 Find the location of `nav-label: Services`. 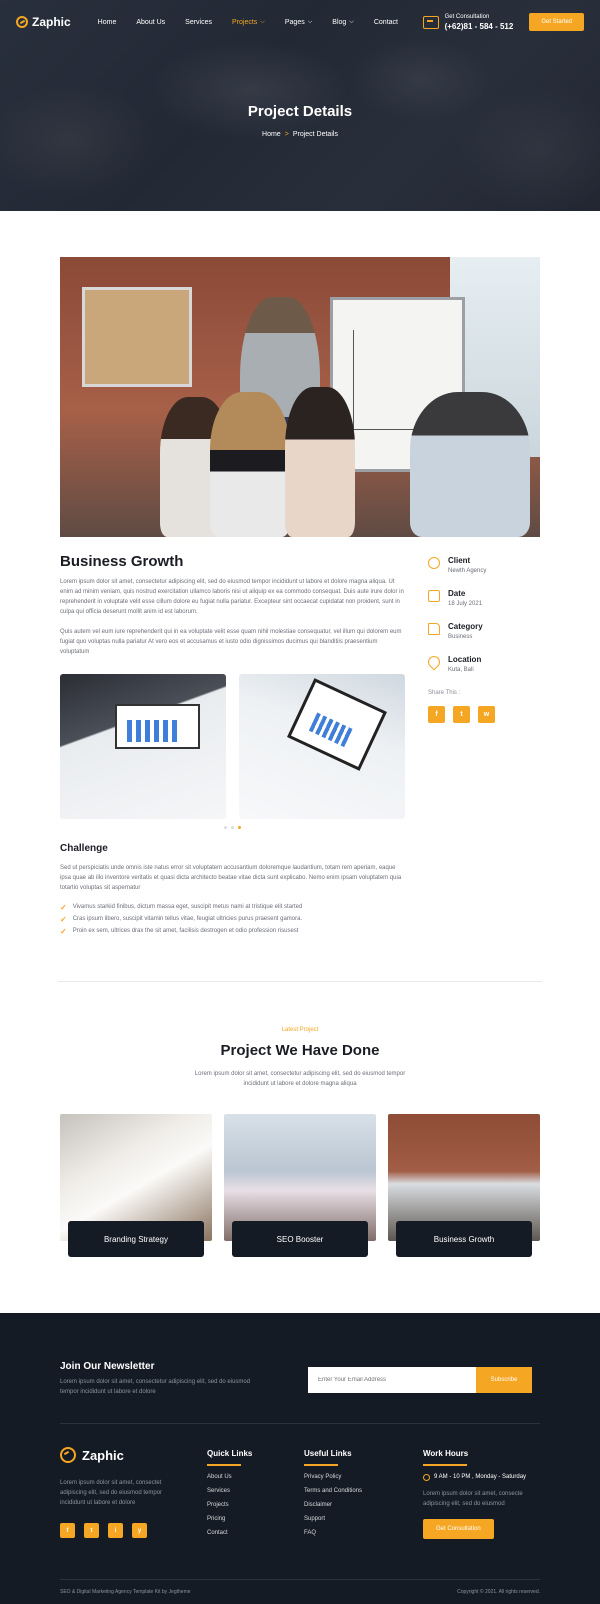

nav-label: Services is located at coordinates (198, 22).